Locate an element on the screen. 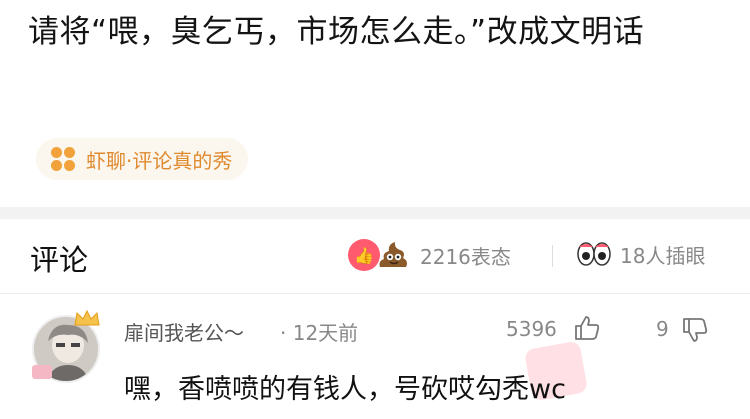  section-divider is located at coordinates (375, 213).